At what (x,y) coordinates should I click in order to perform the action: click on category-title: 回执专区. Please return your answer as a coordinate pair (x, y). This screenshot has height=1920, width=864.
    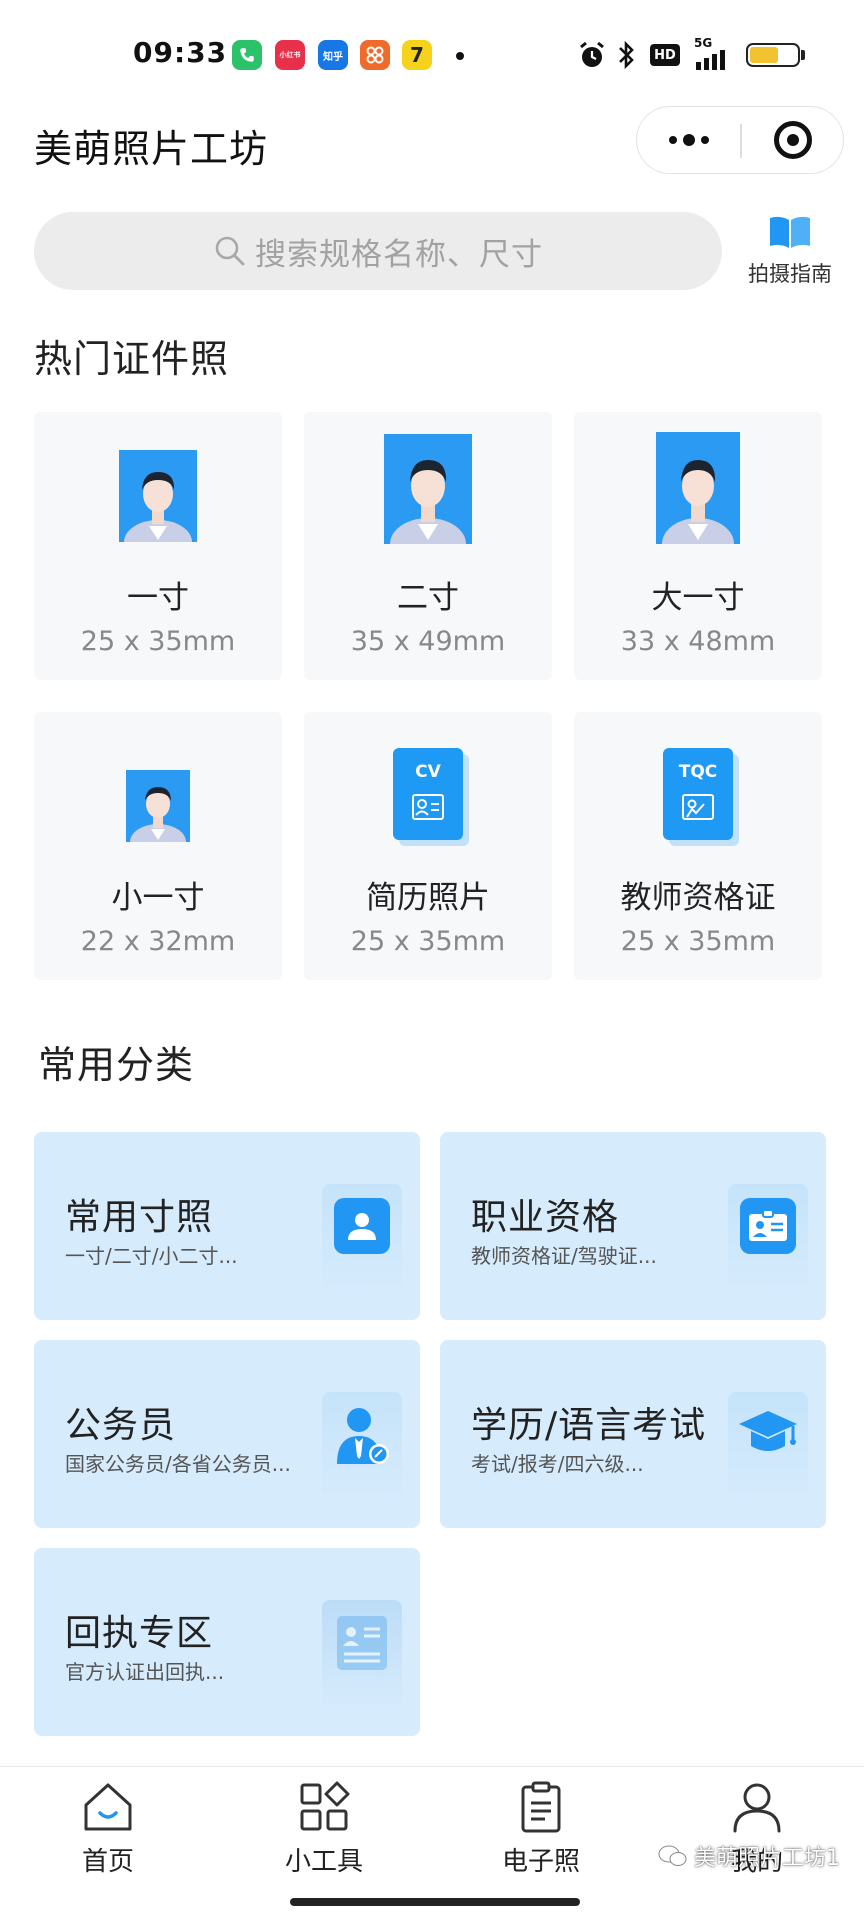
    Looking at the image, I should click on (139, 1633).